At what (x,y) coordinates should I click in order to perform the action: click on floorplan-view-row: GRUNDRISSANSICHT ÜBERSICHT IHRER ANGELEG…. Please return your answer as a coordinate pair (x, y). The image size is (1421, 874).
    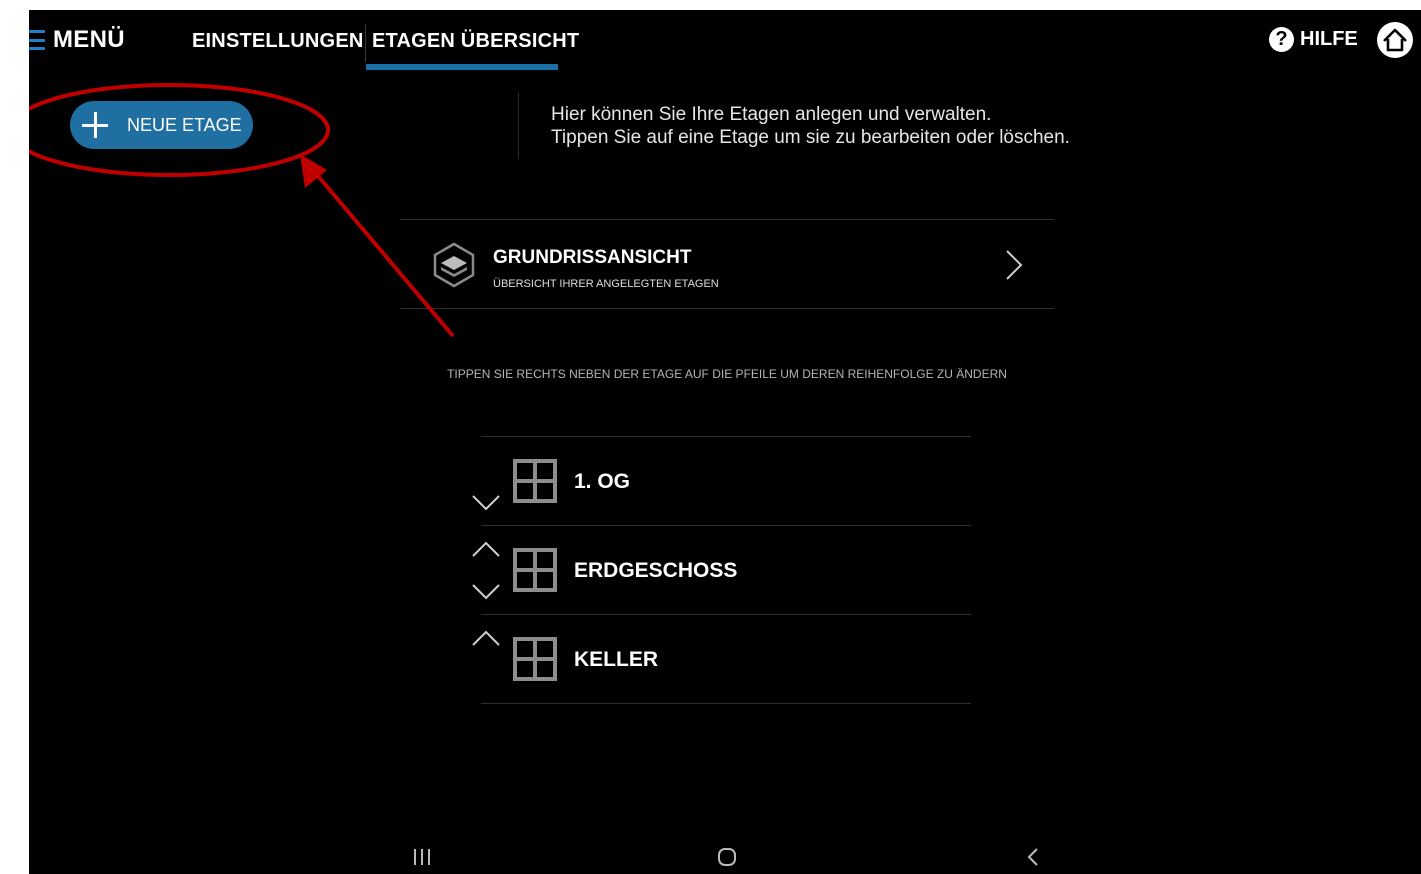
    Looking at the image, I should click on (727, 264).